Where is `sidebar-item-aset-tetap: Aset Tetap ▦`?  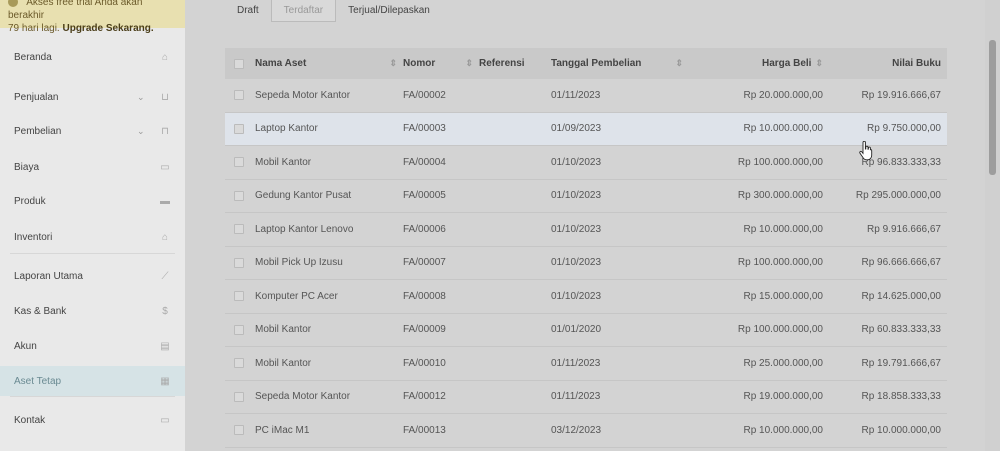 sidebar-item-aset-tetap: Aset Tetap ▦ is located at coordinates (92, 381).